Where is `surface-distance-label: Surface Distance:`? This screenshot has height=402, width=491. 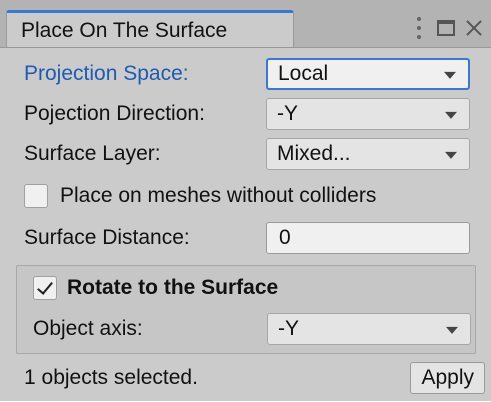 surface-distance-label: Surface Distance: is located at coordinates (107, 237).